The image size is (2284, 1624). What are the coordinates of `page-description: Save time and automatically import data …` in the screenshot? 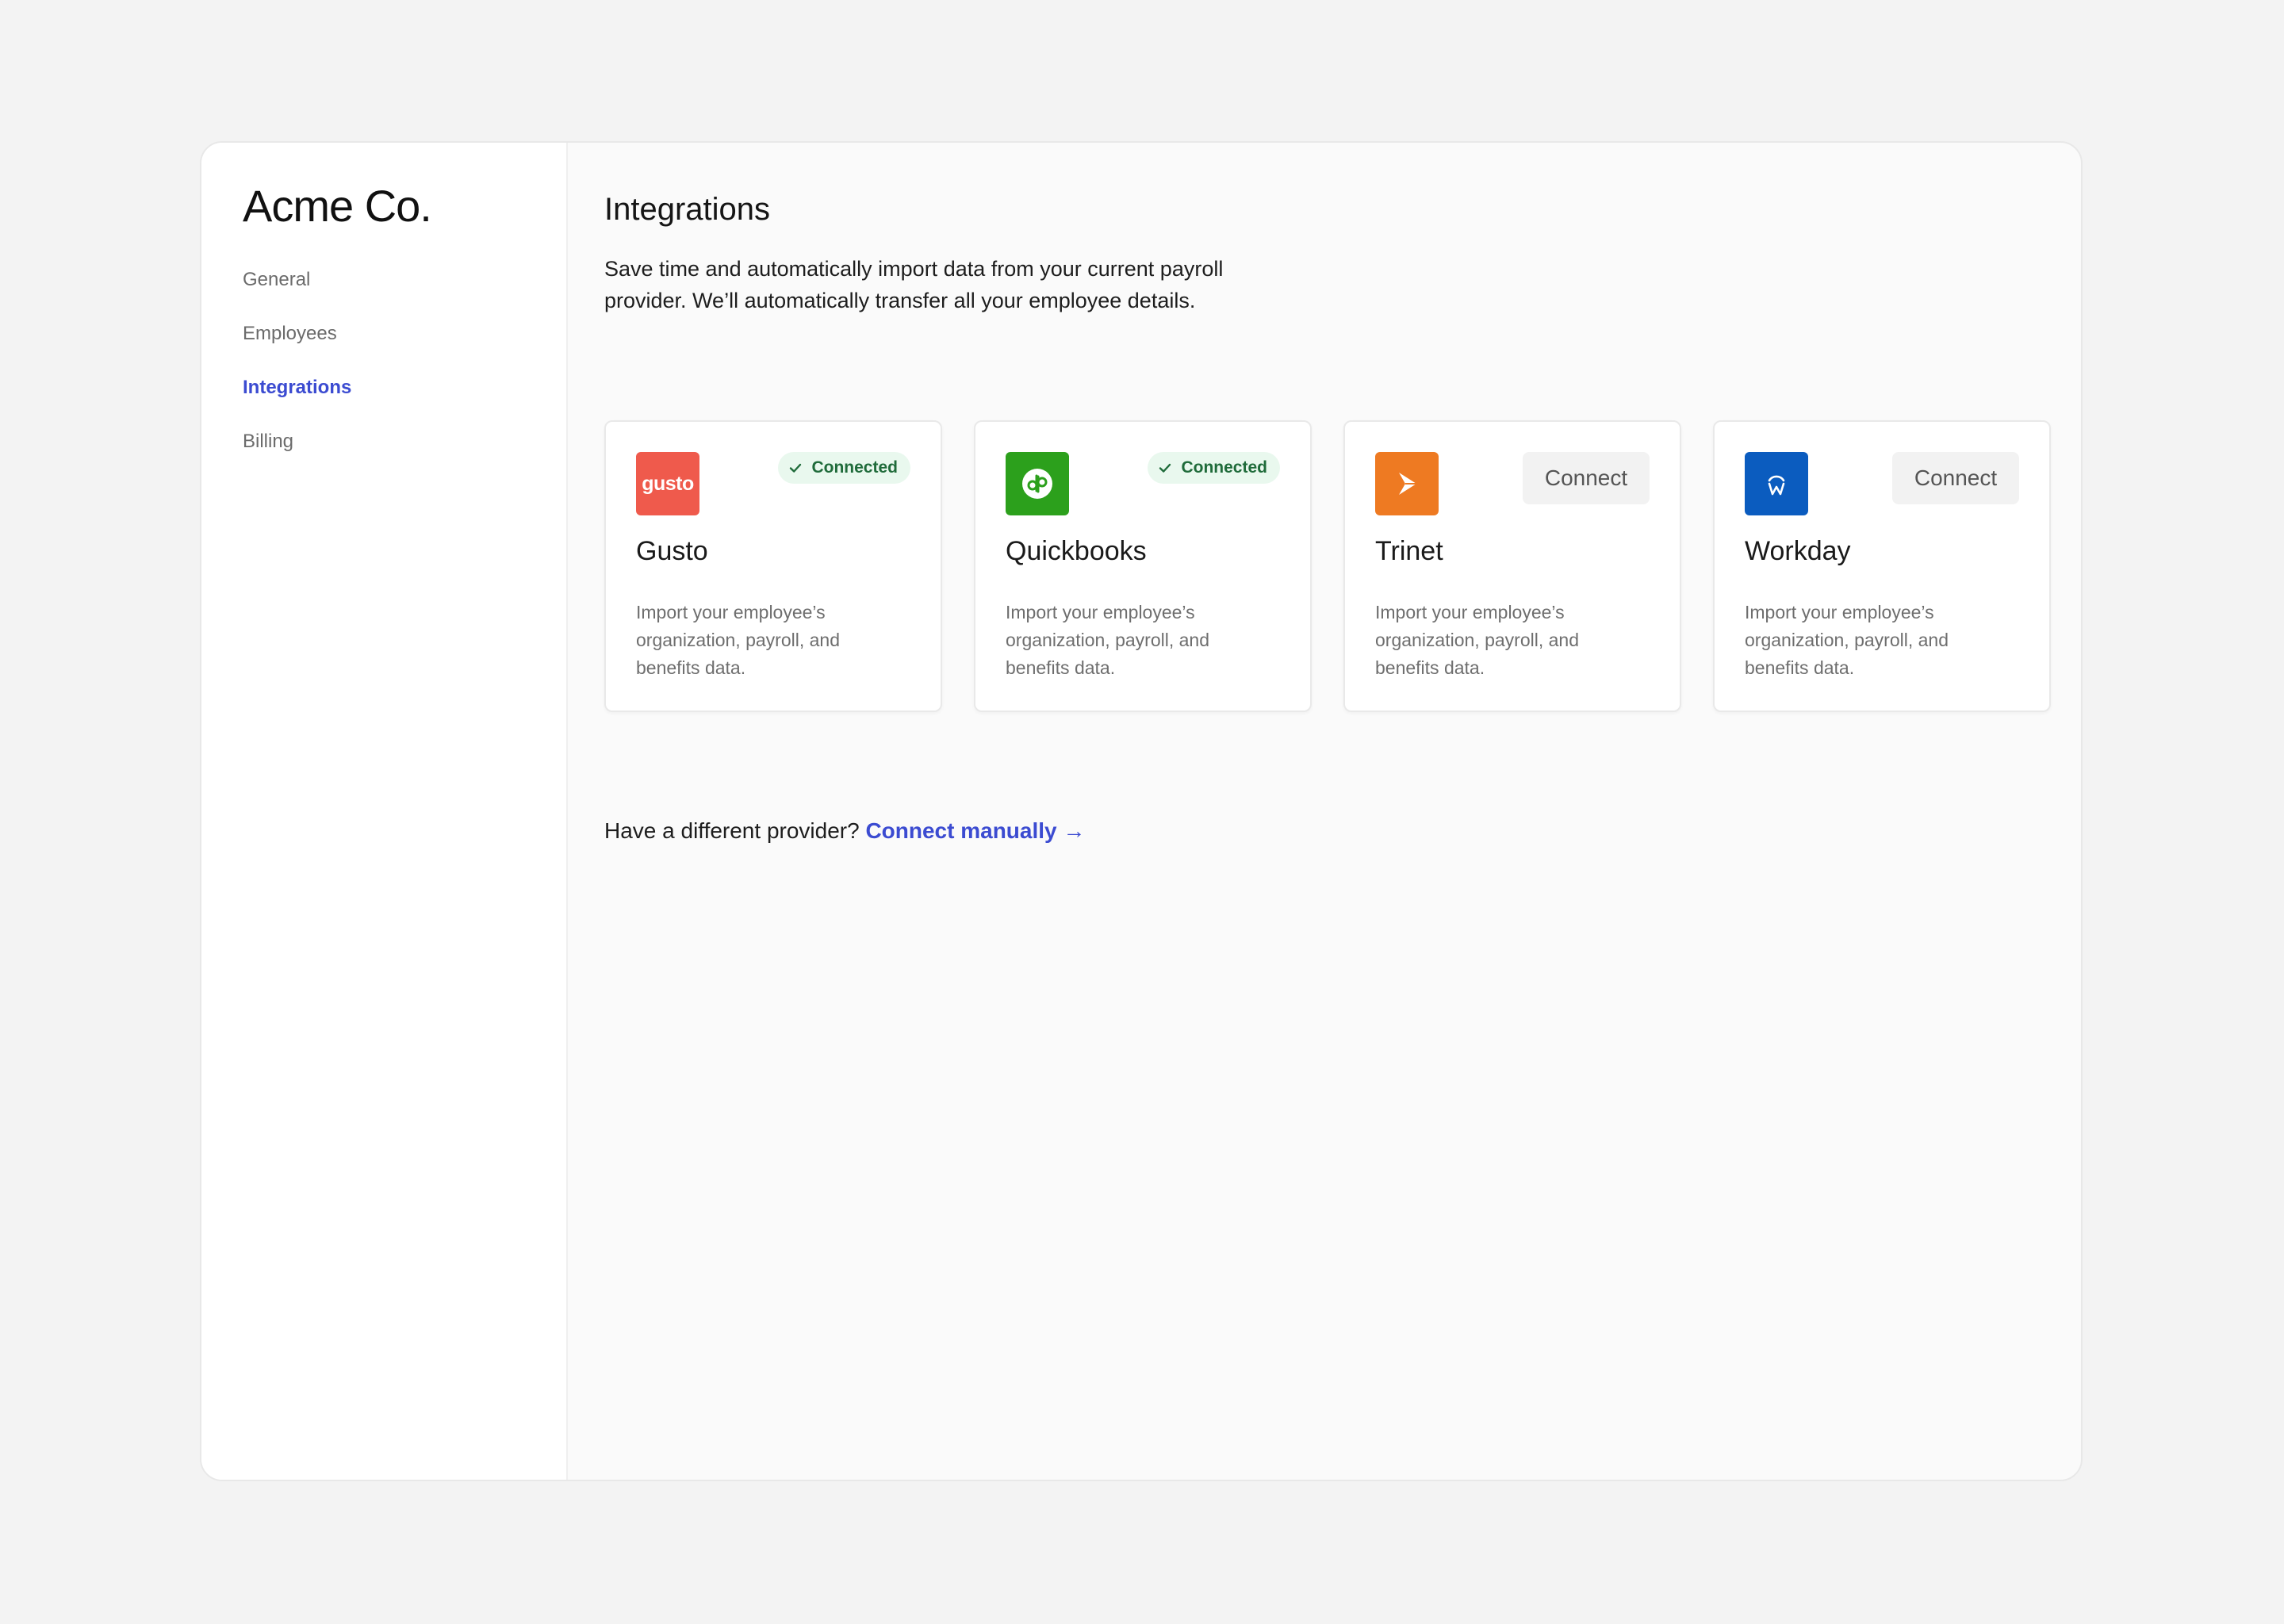 It's located at (914, 284).